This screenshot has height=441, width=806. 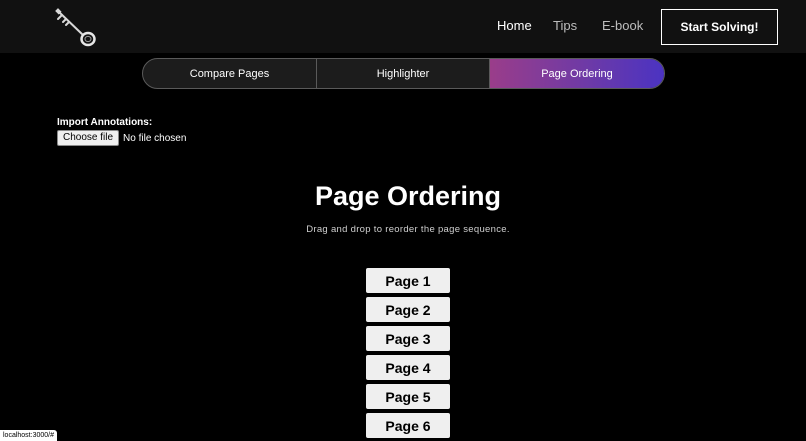 What do you see at coordinates (155, 138) in the screenshot?
I see `file-status-text: No file chosen` at bounding box center [155, 138].